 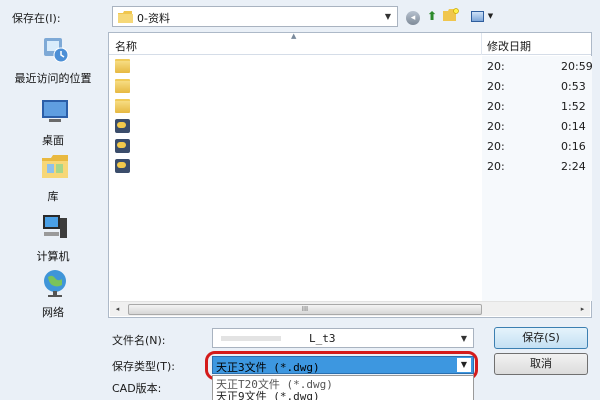 I want to click on column-date-modified: 修改日期, so click(x=509, y=46).